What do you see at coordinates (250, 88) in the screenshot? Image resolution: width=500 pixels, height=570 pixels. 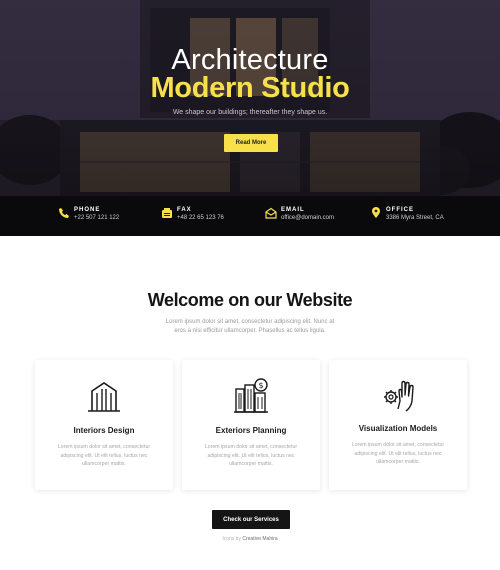 I see `hero-title-highlight: Modern Studio` at bounding box center [250, 88].